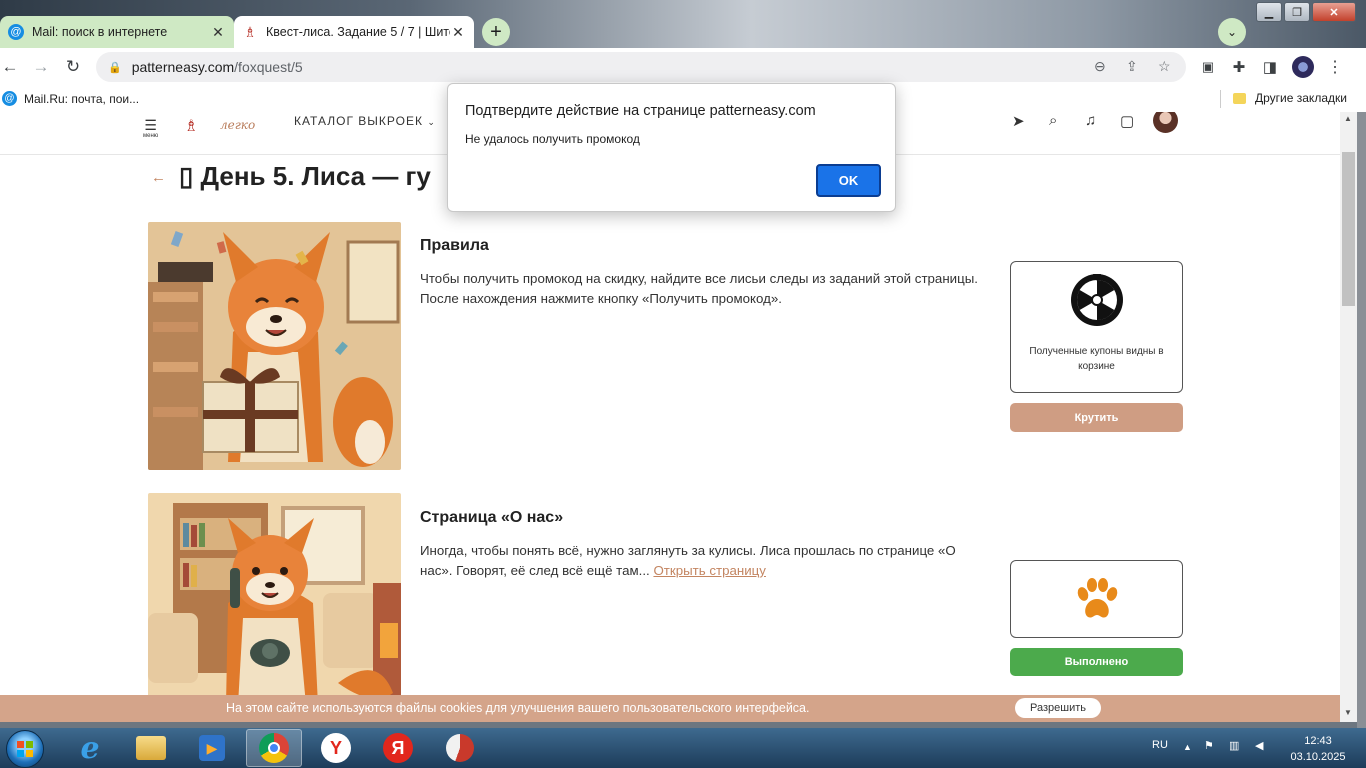 This screenshot has height=768, width=1366. I want to click on start-button, so click(25, 749).